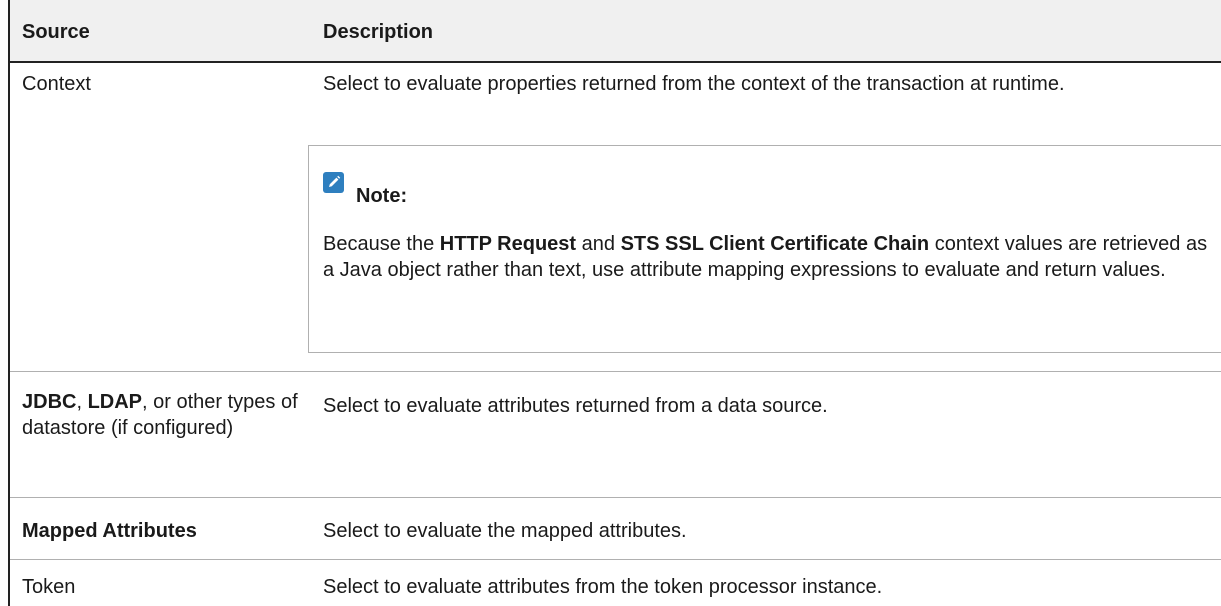  What do you see at coordinates (382, 196) in the screenshot?
I see `note-title: Note:` at bounding box center [382, 196].